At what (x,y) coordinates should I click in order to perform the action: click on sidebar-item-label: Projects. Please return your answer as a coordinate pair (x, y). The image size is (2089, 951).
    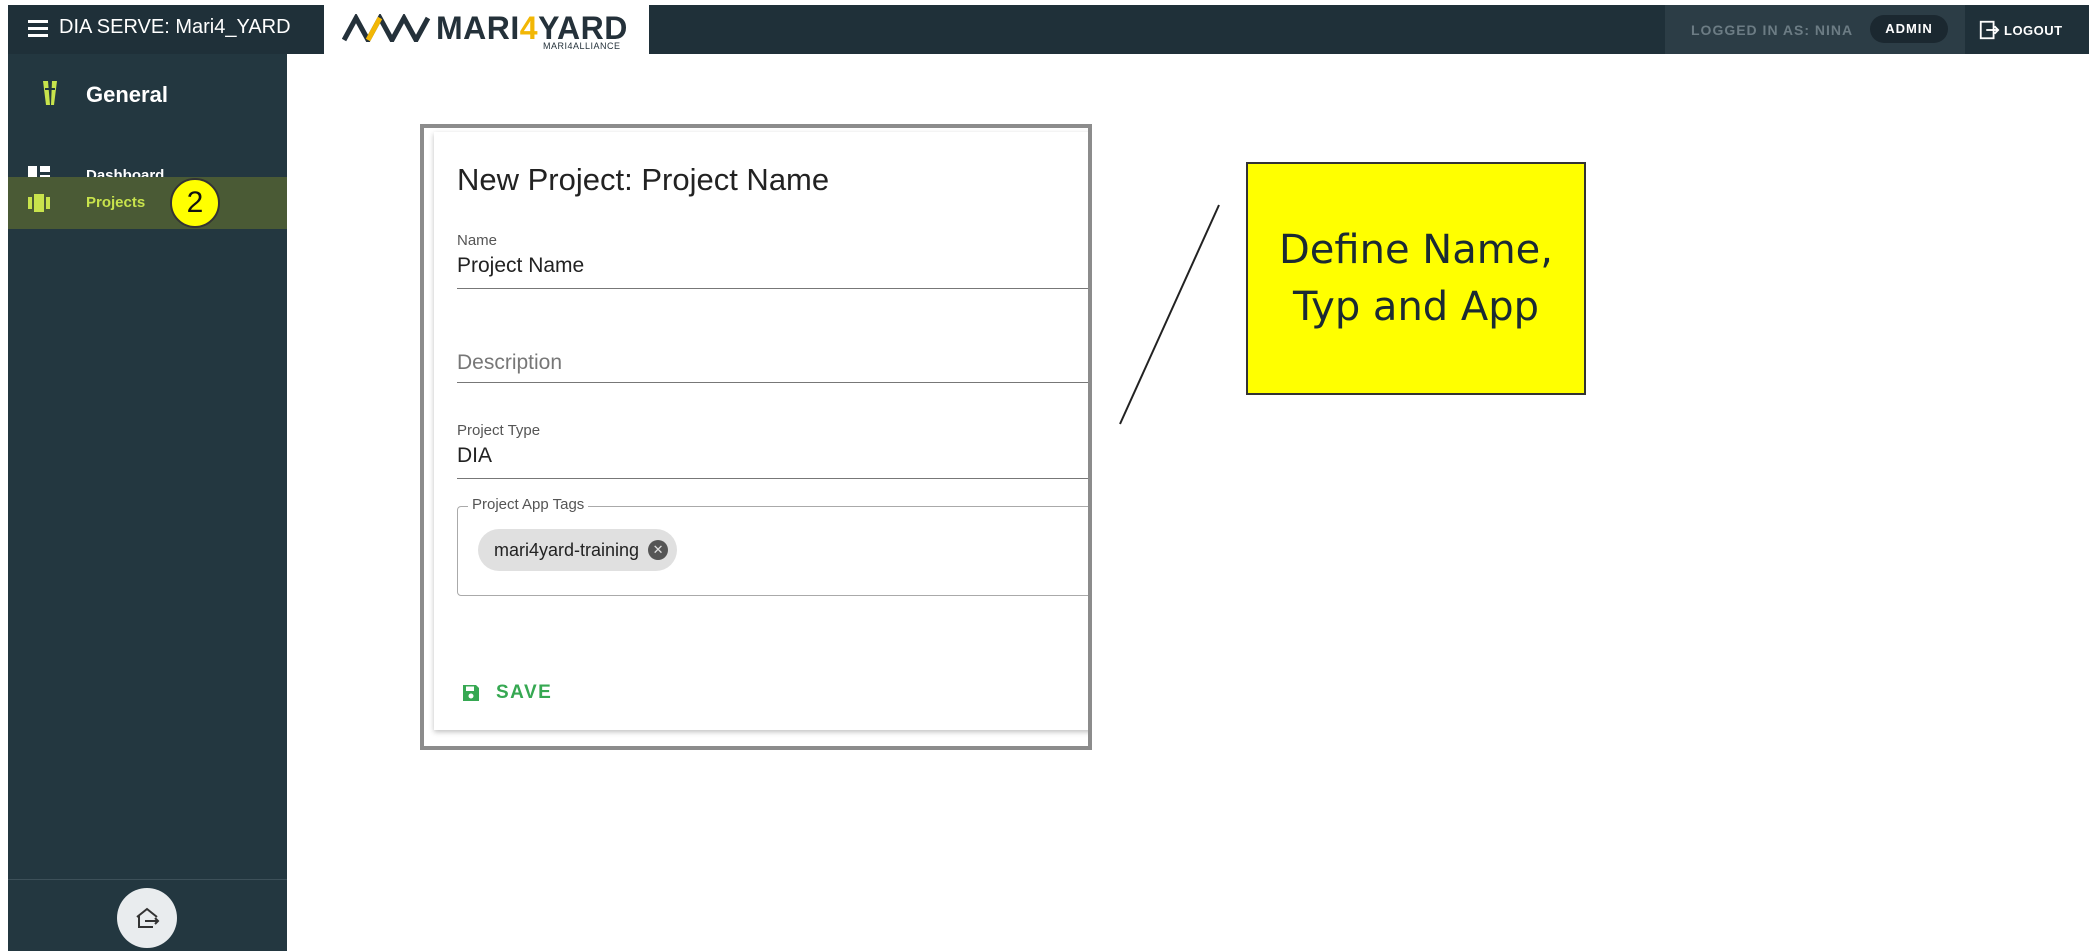
    Looking at the image, I should click on (116, 202).